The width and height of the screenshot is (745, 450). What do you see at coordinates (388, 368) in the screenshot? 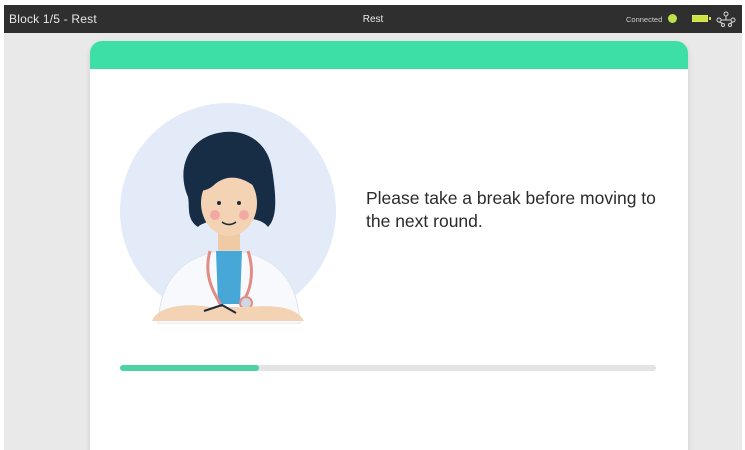
I see `rest-progress-bar` at bounding box center [388, 368].